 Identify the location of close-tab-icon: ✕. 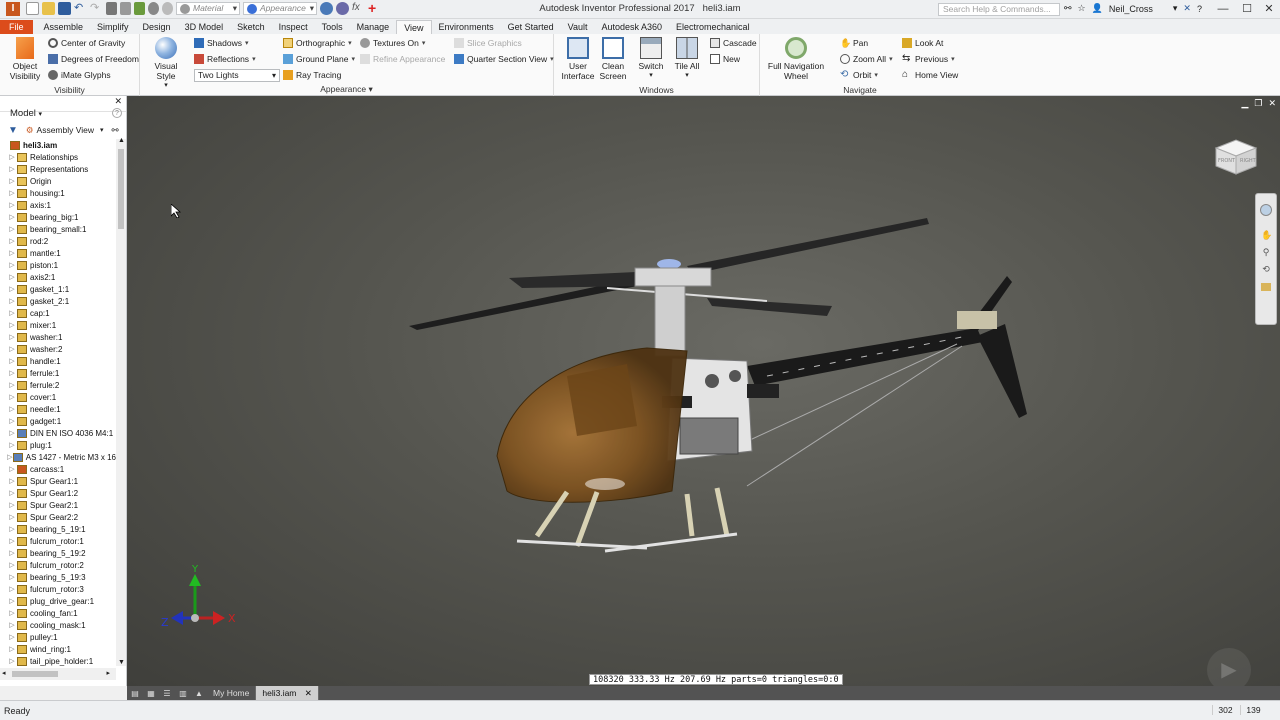
(308, 693).